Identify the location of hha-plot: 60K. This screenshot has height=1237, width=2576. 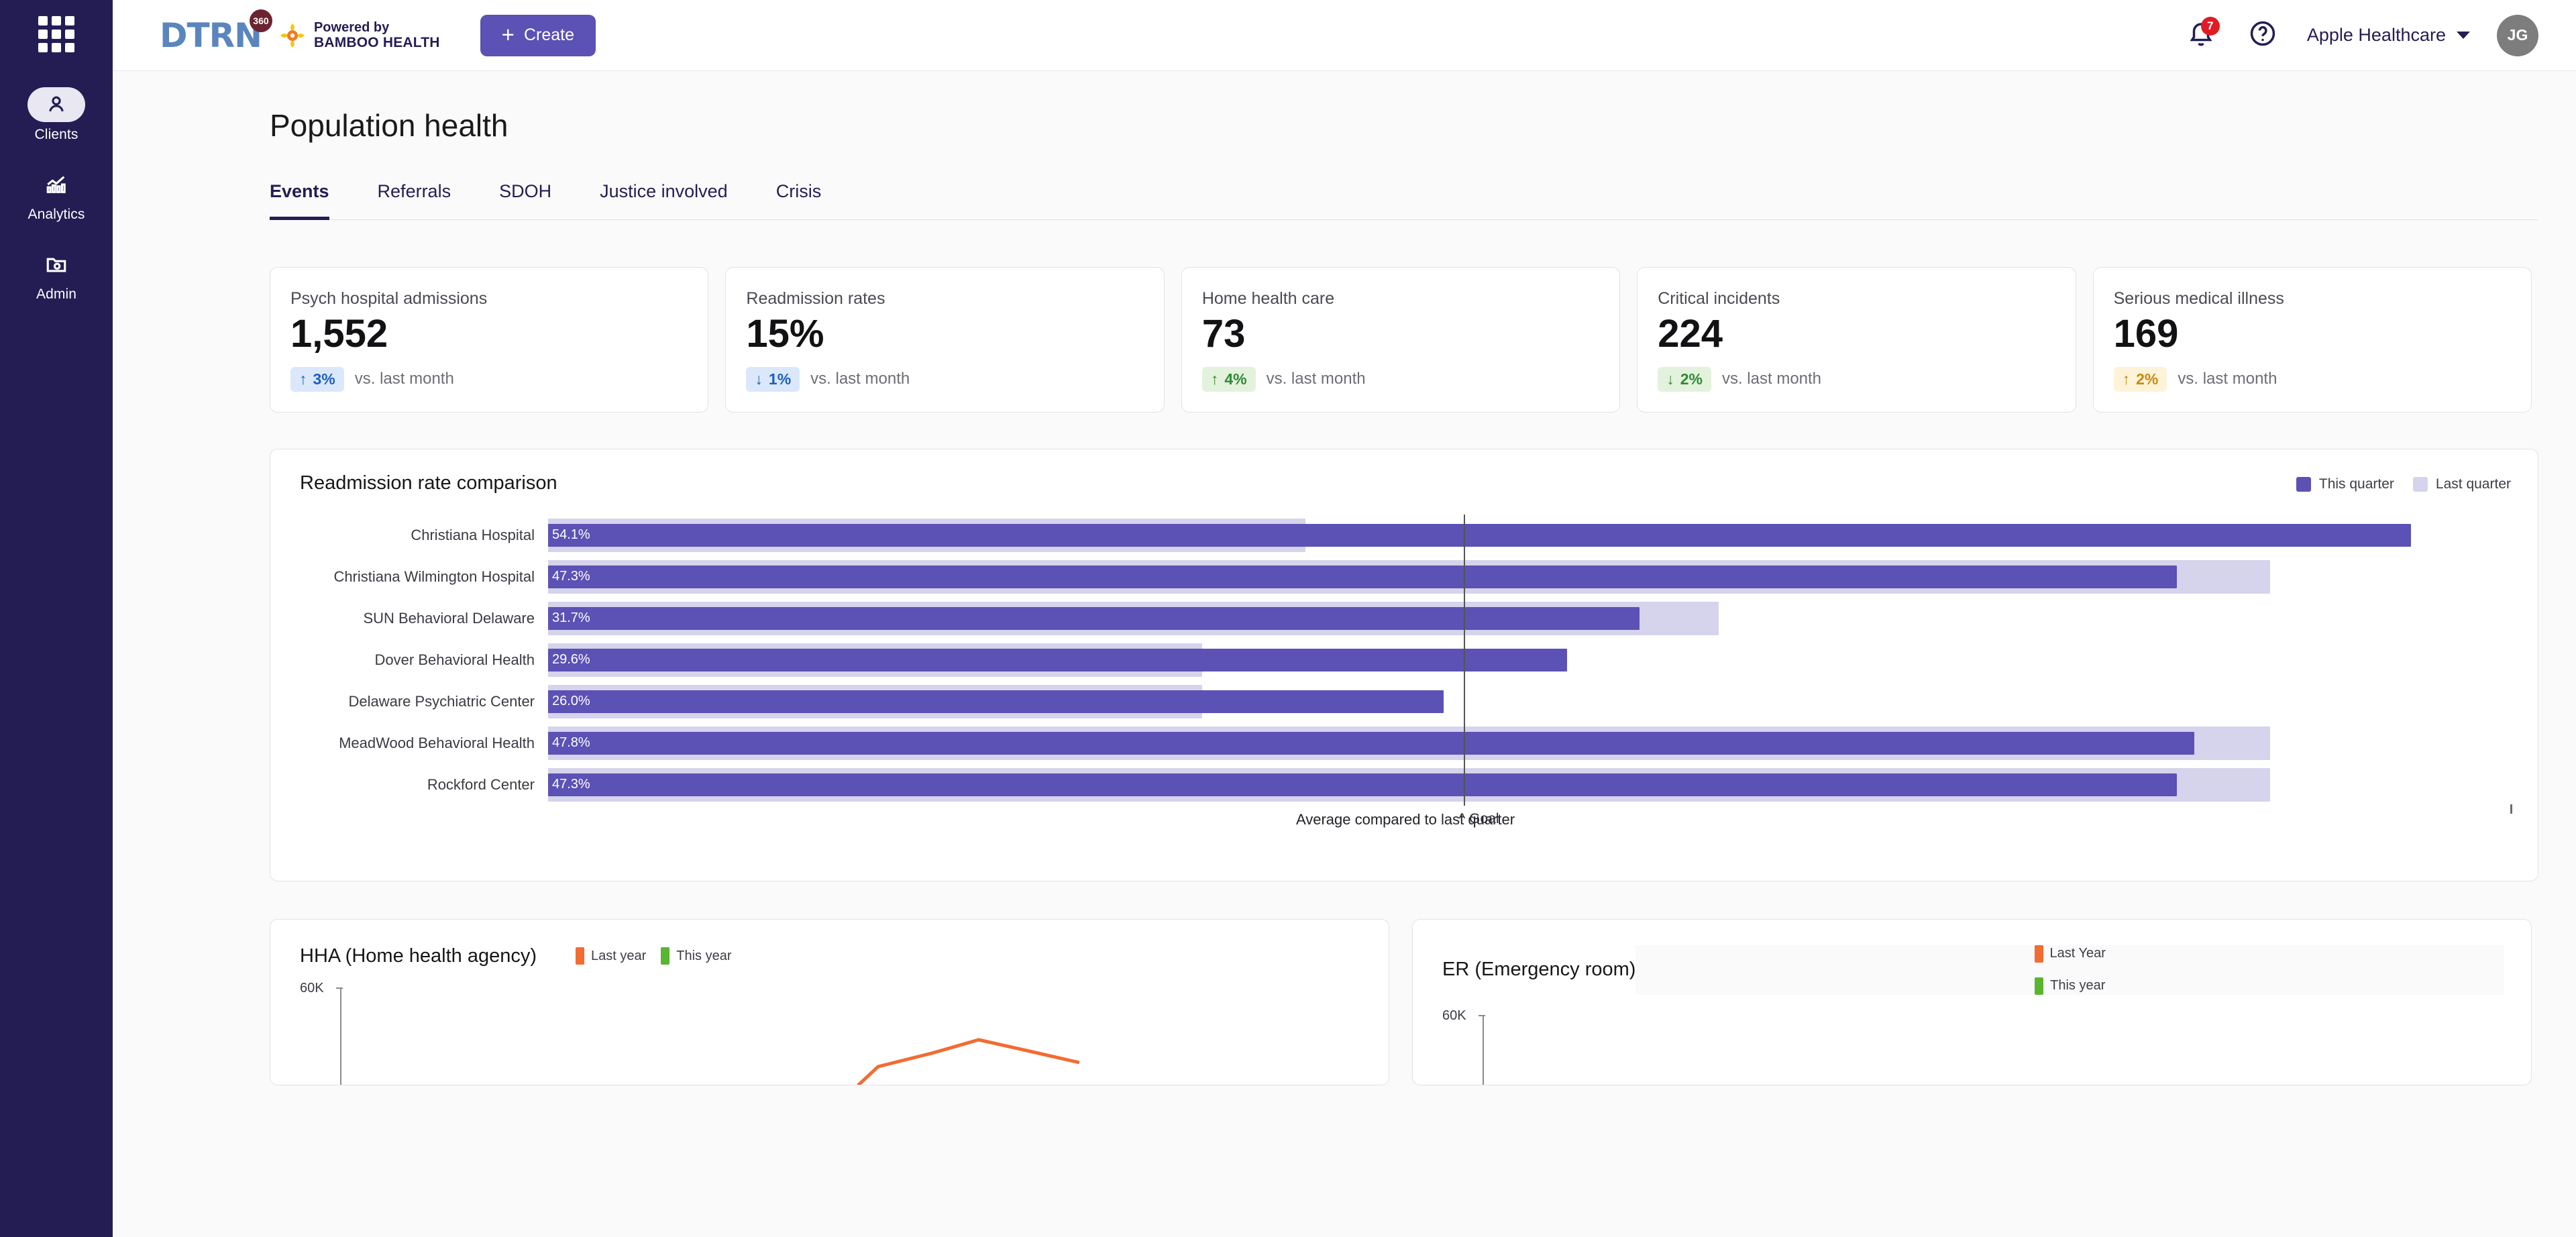
(831, 1033).